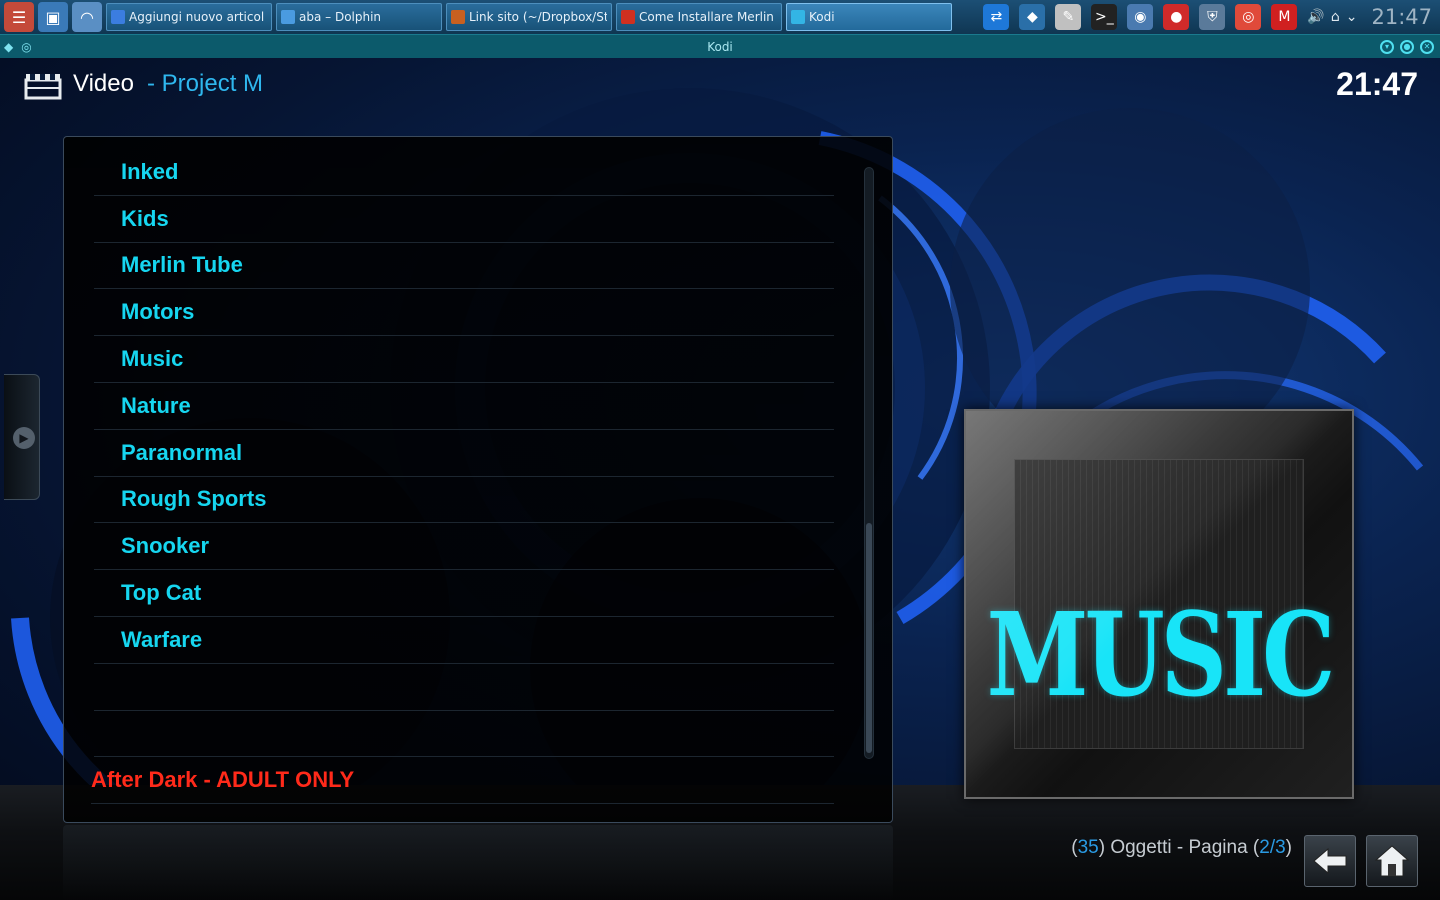 The height and width of the screenshot is (900, 1440). What do you see at coordinates (26, 47) in the screenshot?
I see `pin-icon: ◎` at bounding box center [26, 47].